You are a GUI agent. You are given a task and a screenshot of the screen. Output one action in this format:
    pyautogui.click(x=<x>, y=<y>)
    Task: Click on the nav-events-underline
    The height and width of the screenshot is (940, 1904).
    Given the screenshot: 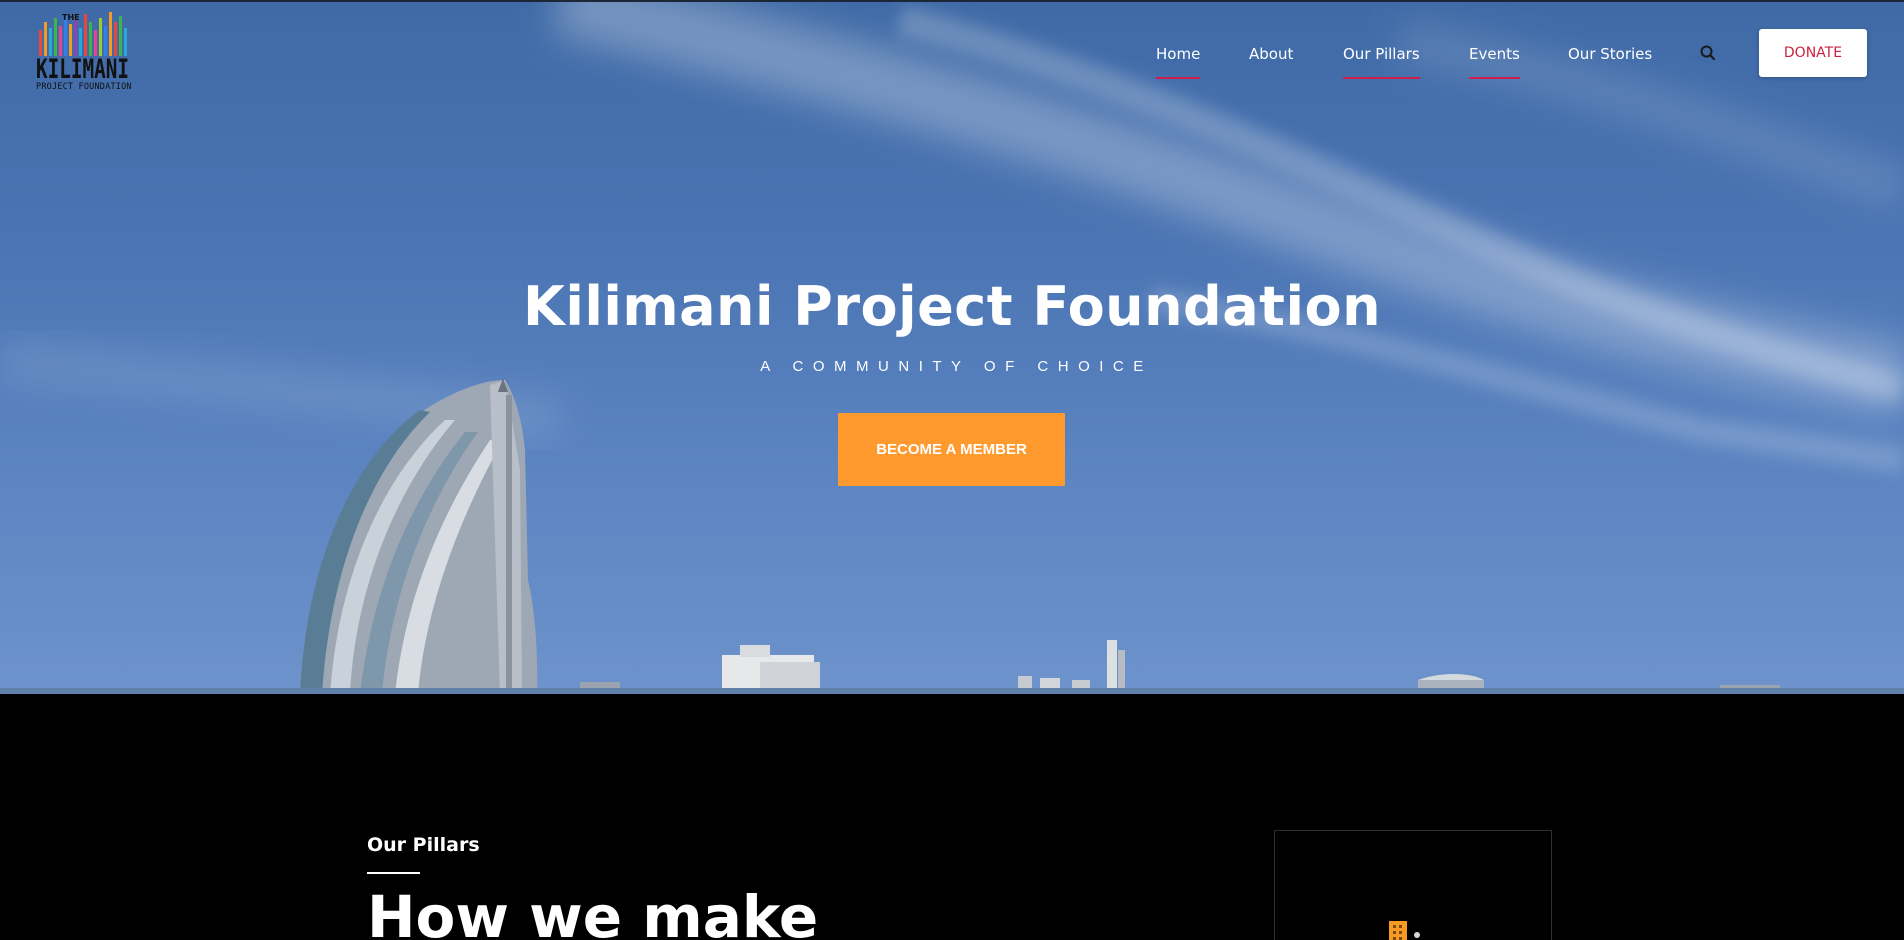 What is the action you would take?
    pyautogui.click(x=1494, y=78)
    